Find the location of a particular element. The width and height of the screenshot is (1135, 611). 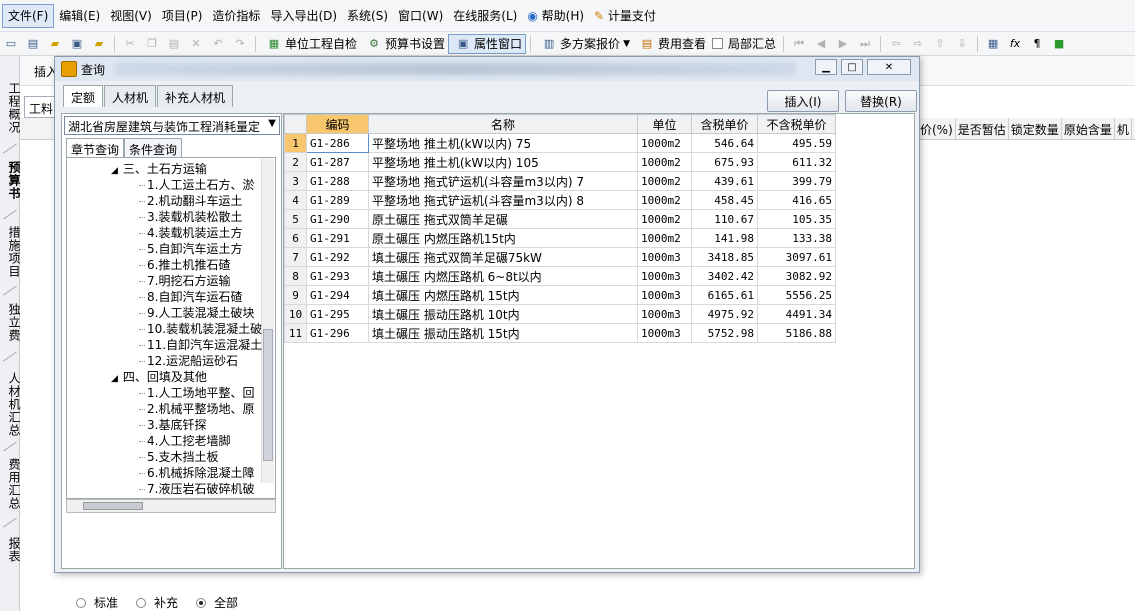

save-icon: ▣ is located at coordinates (77, 44).